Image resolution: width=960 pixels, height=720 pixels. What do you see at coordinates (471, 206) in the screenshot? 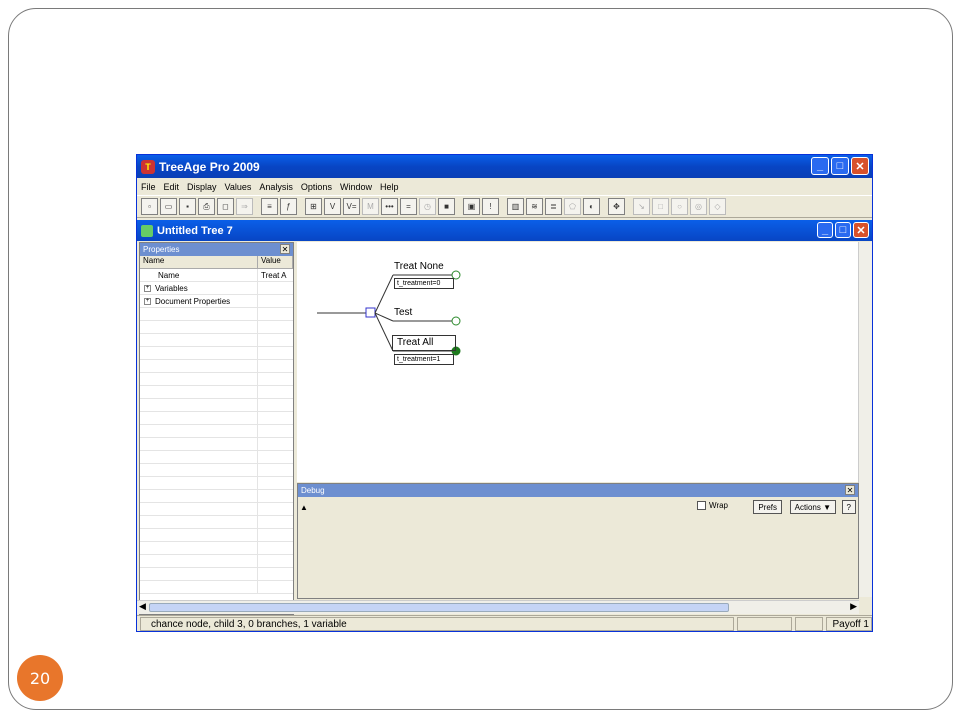
I see `report-icon: ▣` at bounding box center [471, 206].